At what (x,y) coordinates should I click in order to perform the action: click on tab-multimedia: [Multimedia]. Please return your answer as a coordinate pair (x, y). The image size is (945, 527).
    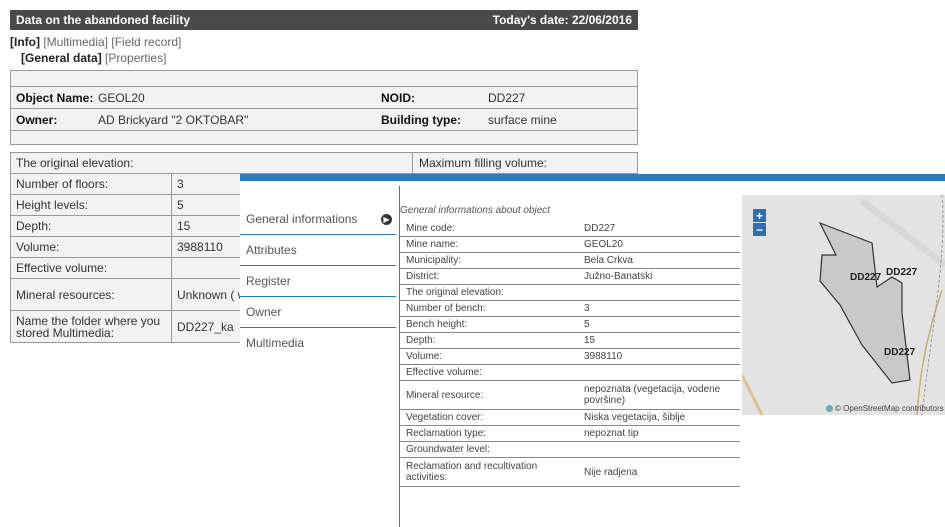
    Looking at the image, I should click on (75, 42).